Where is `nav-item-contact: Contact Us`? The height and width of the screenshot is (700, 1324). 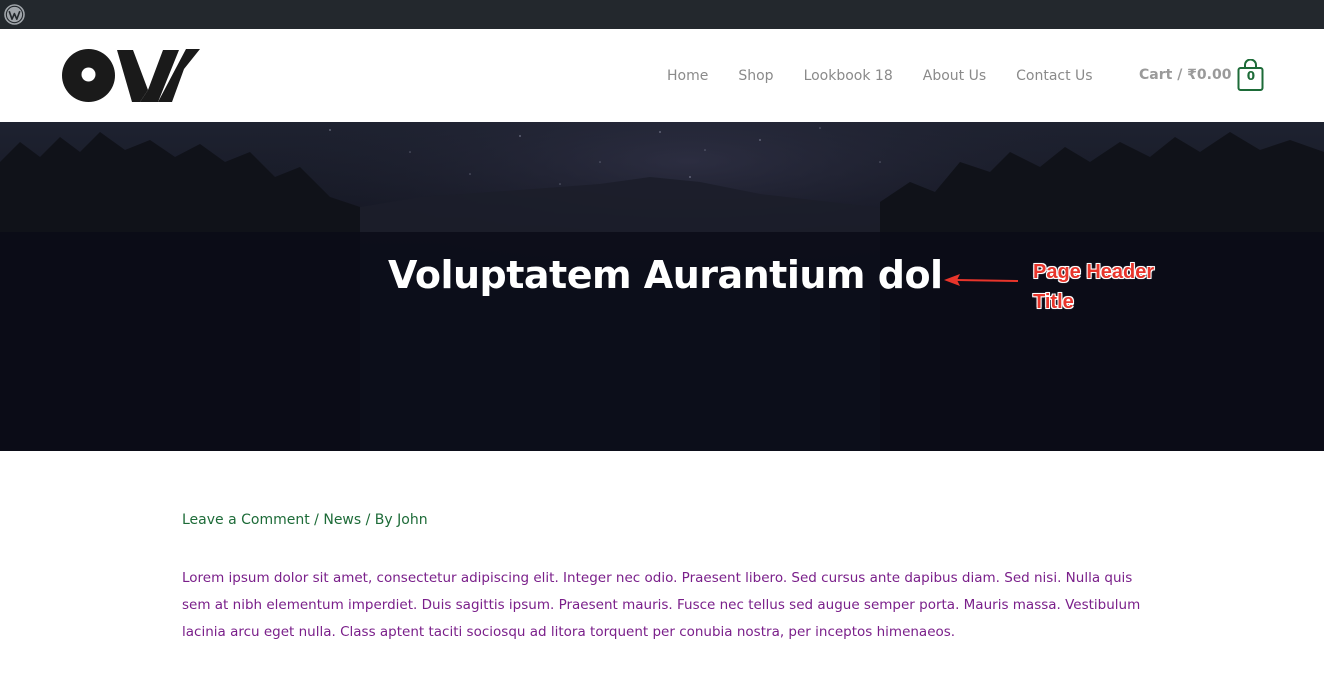
nav-item-contact: Contact Us is located at coordinates (1054, 76).